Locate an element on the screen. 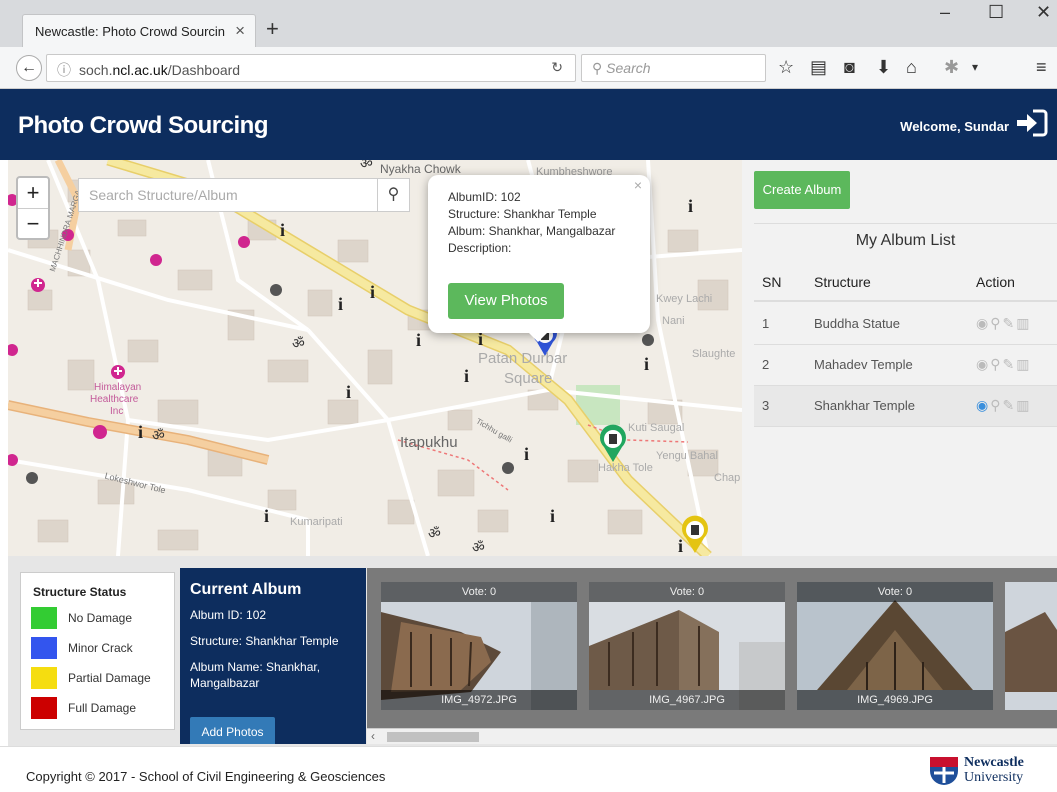 This screenshot has width=1057, height=792. table-row: 2 Mahadev Temple ◉⚲✎▥ is located at coordinates (905, 365).